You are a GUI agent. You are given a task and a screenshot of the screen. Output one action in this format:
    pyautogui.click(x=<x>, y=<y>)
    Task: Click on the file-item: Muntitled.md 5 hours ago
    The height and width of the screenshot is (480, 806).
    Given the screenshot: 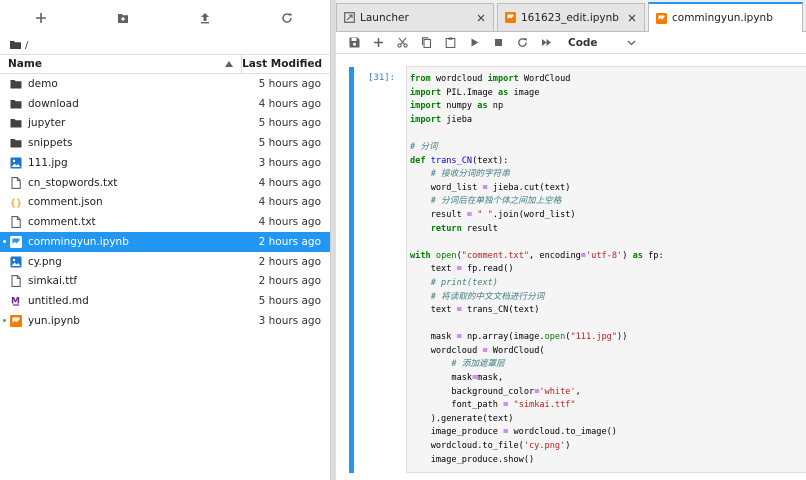 What is the action you would take?
    pyautogui.click(x=165, y=301)
    